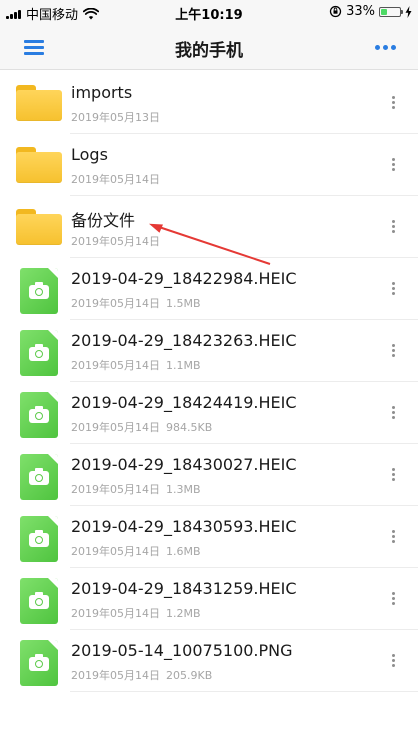 Image resolution: width=418 pixels, height=743 pixels. Describe the element at coordinates (184, 588) in the screenshot. I see `file-name: 2019-04-29_18431259.HEIC` at that location.